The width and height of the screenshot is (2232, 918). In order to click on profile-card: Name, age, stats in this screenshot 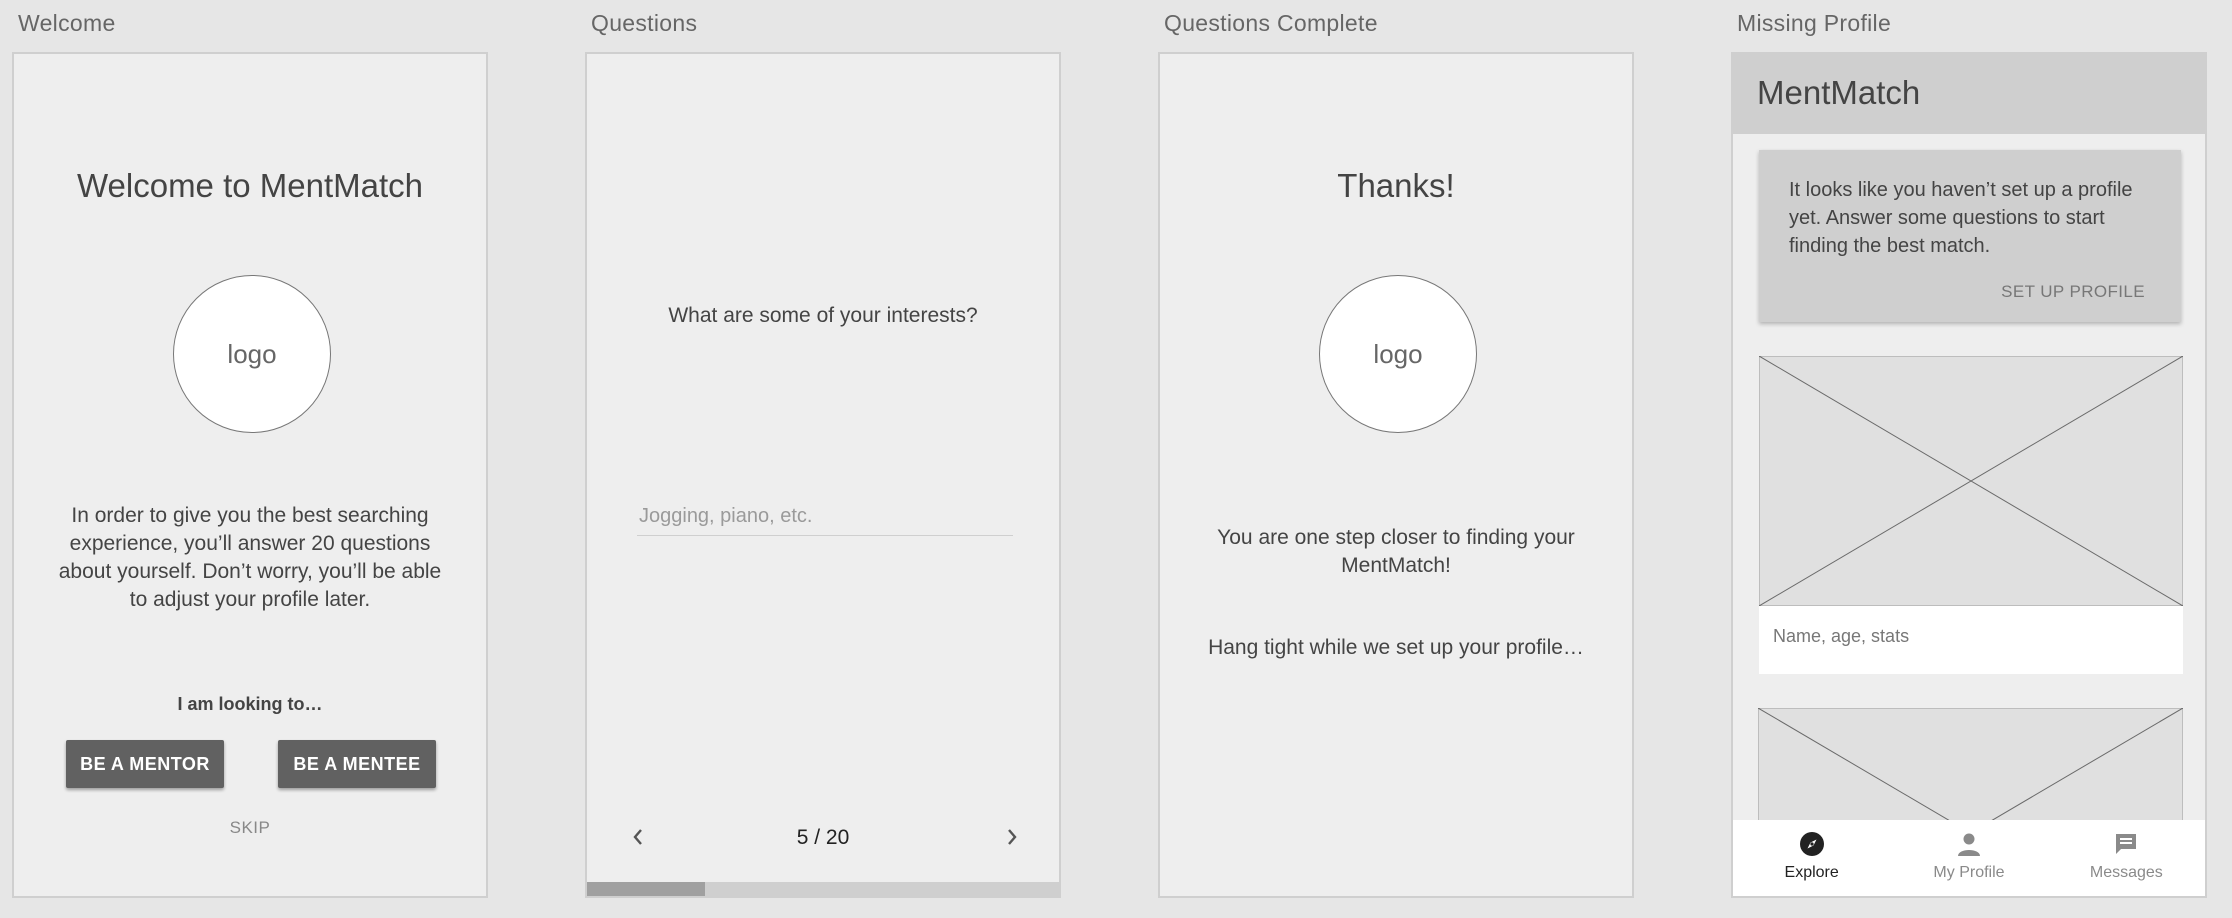, I will do `click(1971, 515)`.